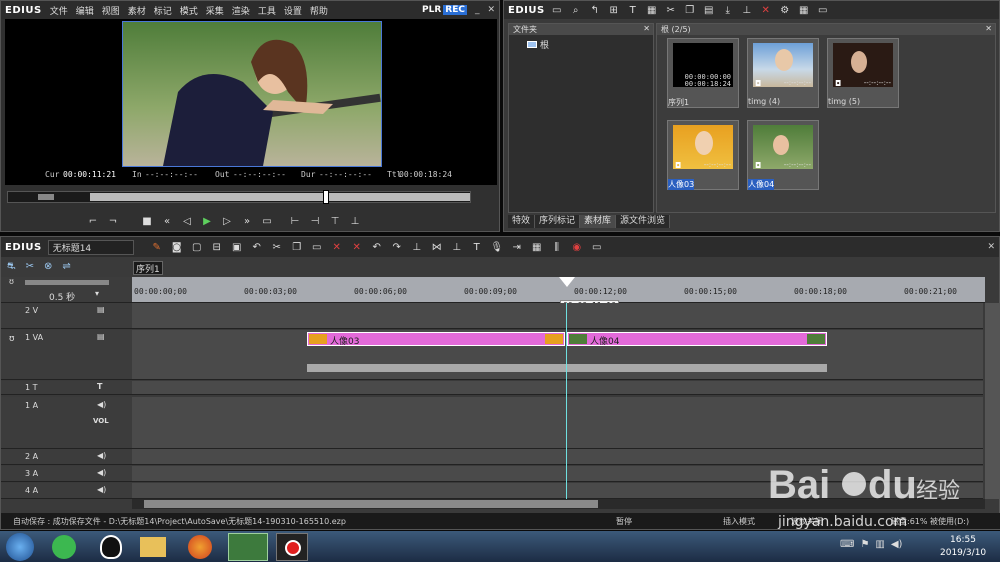 The height and width of the screenshot is (562, 1000). What do you see at coordinates (567, 282) in the screenshot?
I see `playhead-marker` at bounding box center [567, 282].